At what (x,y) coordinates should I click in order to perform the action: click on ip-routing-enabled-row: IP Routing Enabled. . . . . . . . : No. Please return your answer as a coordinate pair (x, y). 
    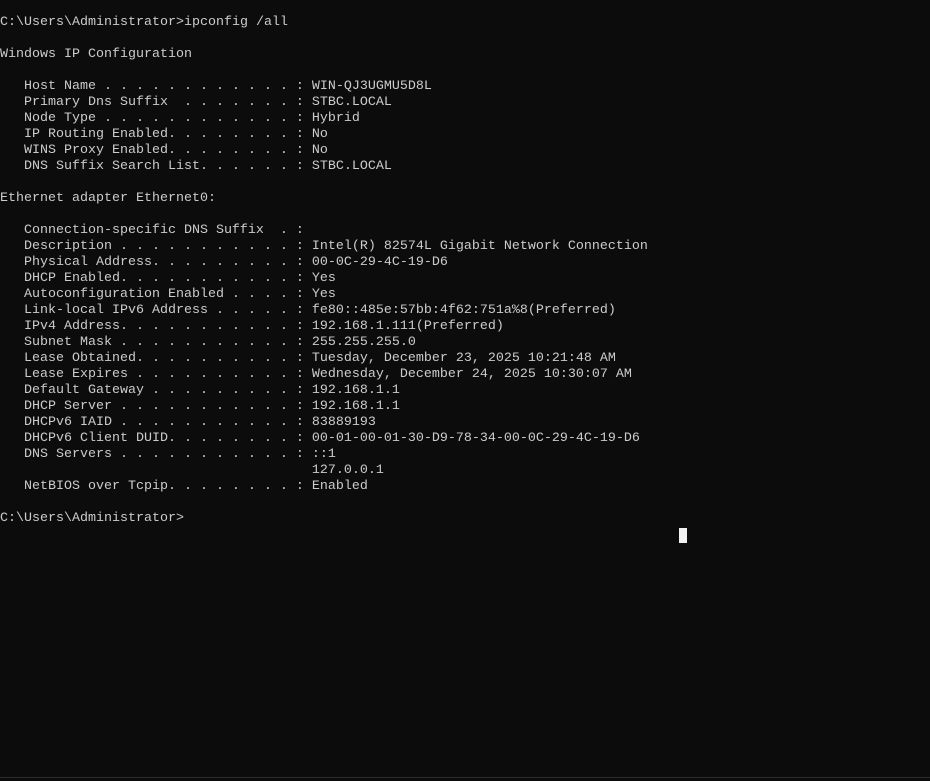
    Looking at the image, I should click on (465, 135).